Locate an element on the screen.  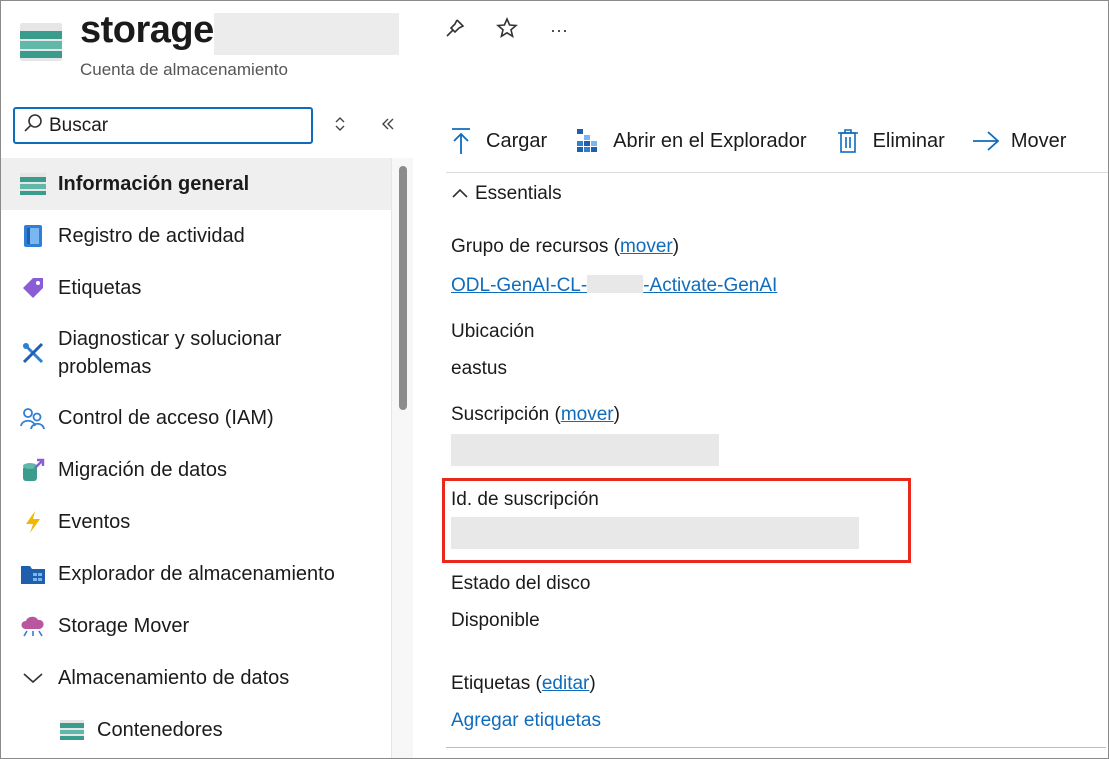
sidebar-item-storage-explorer: Explorador de almacenamiento is located at coordinates (196, 574).